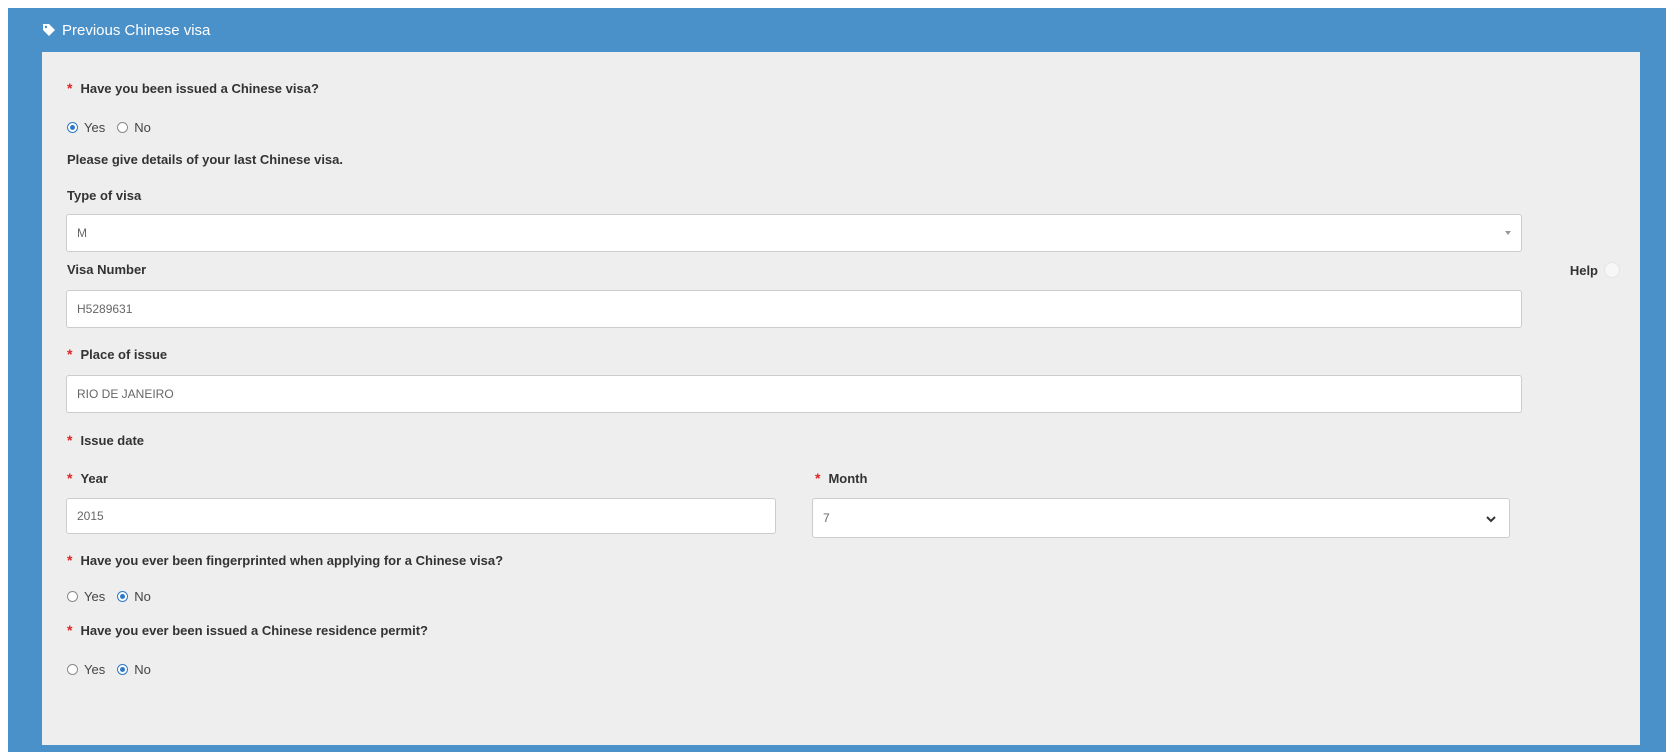 This screenshot has height=752, width=1675. I want to click on year-value: 2015, so click(90, 516).